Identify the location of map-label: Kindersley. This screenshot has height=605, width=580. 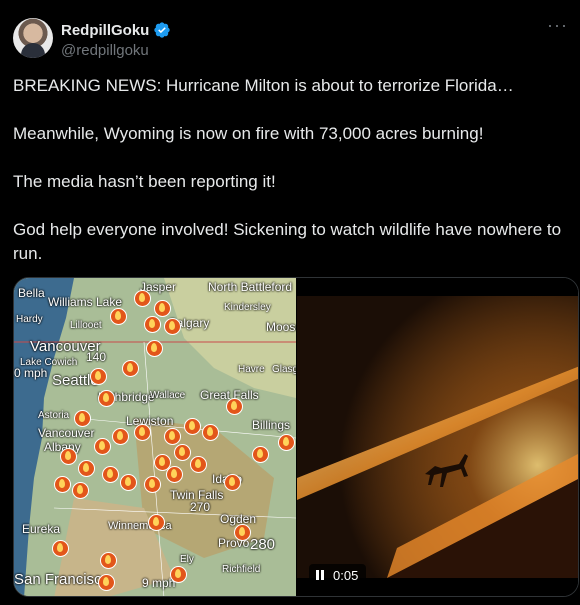
(247, 307).